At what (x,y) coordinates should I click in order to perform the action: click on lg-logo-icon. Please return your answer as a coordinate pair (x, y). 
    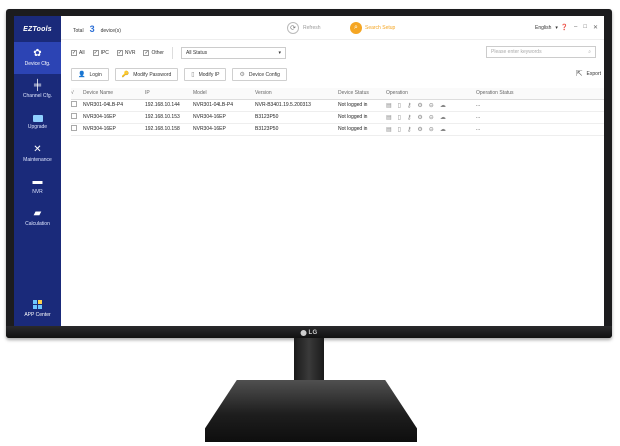
    Looking at the image, I should click on (303, 333).